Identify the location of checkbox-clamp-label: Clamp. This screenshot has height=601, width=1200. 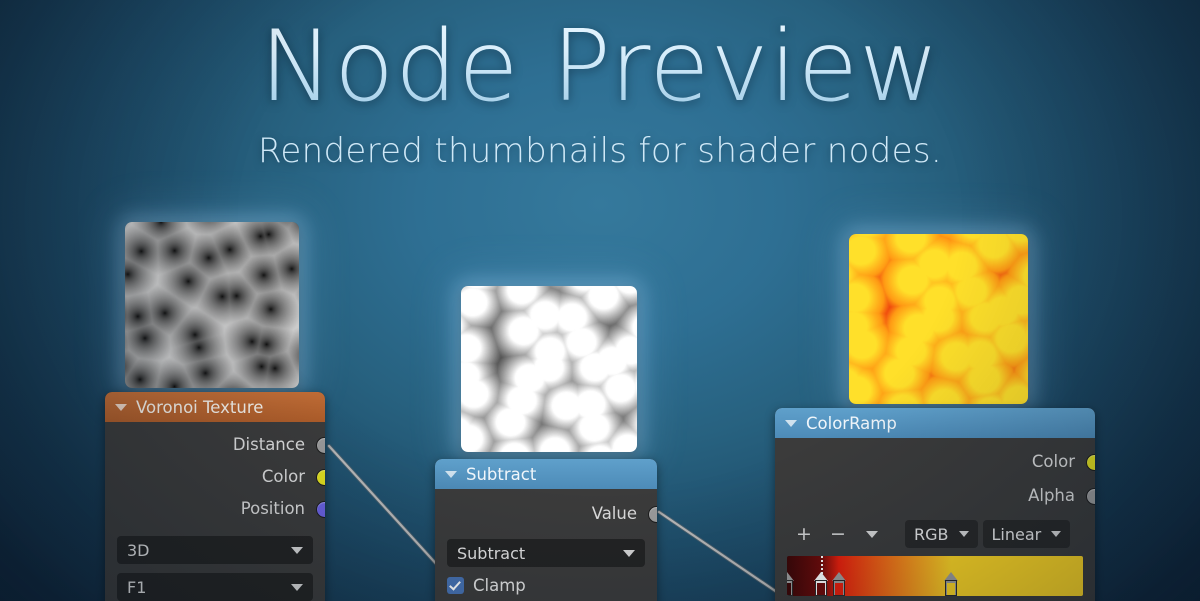
(499, 585).